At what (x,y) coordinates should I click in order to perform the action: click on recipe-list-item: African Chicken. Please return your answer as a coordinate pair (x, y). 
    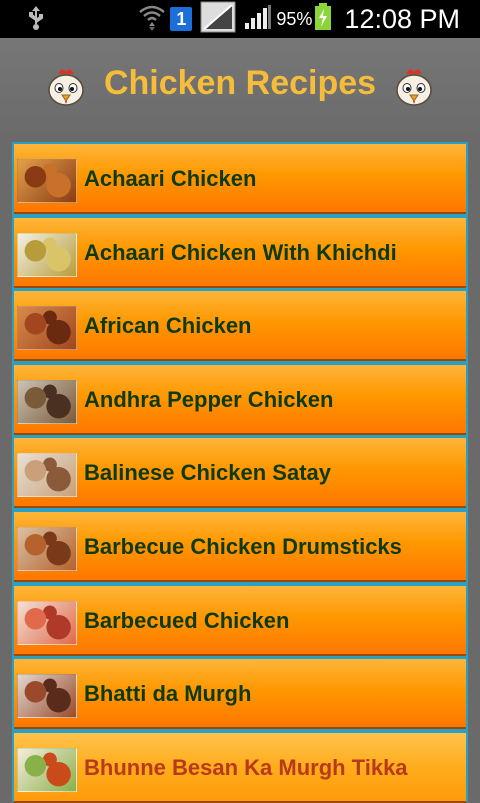
    Looking at the image, I should click on (240, 326).